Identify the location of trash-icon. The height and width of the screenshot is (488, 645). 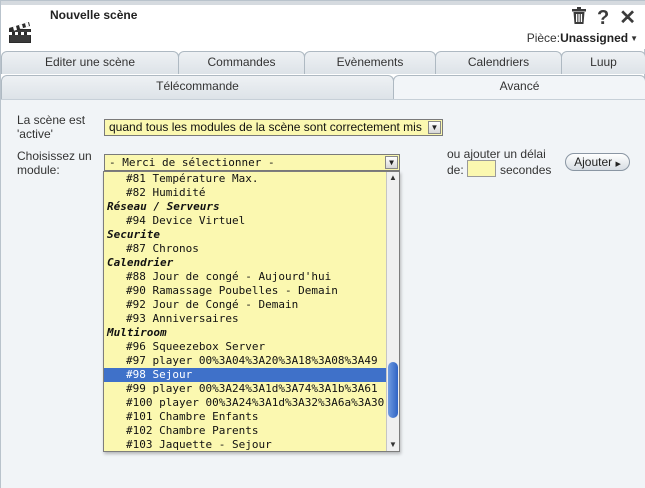
(579, 18).